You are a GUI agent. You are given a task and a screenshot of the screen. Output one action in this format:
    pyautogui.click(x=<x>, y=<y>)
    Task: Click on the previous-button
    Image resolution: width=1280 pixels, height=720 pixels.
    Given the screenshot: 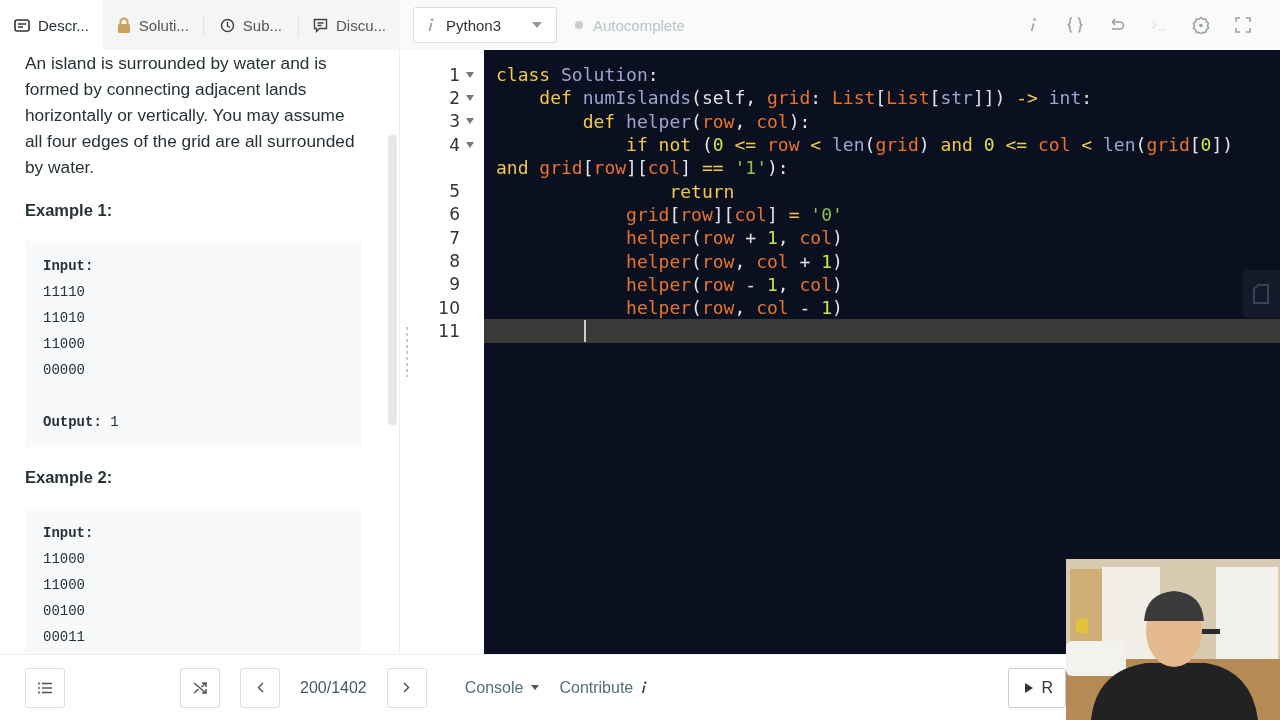 What is the action you would take?
    pyautogui.click(x=260, y=687)
    